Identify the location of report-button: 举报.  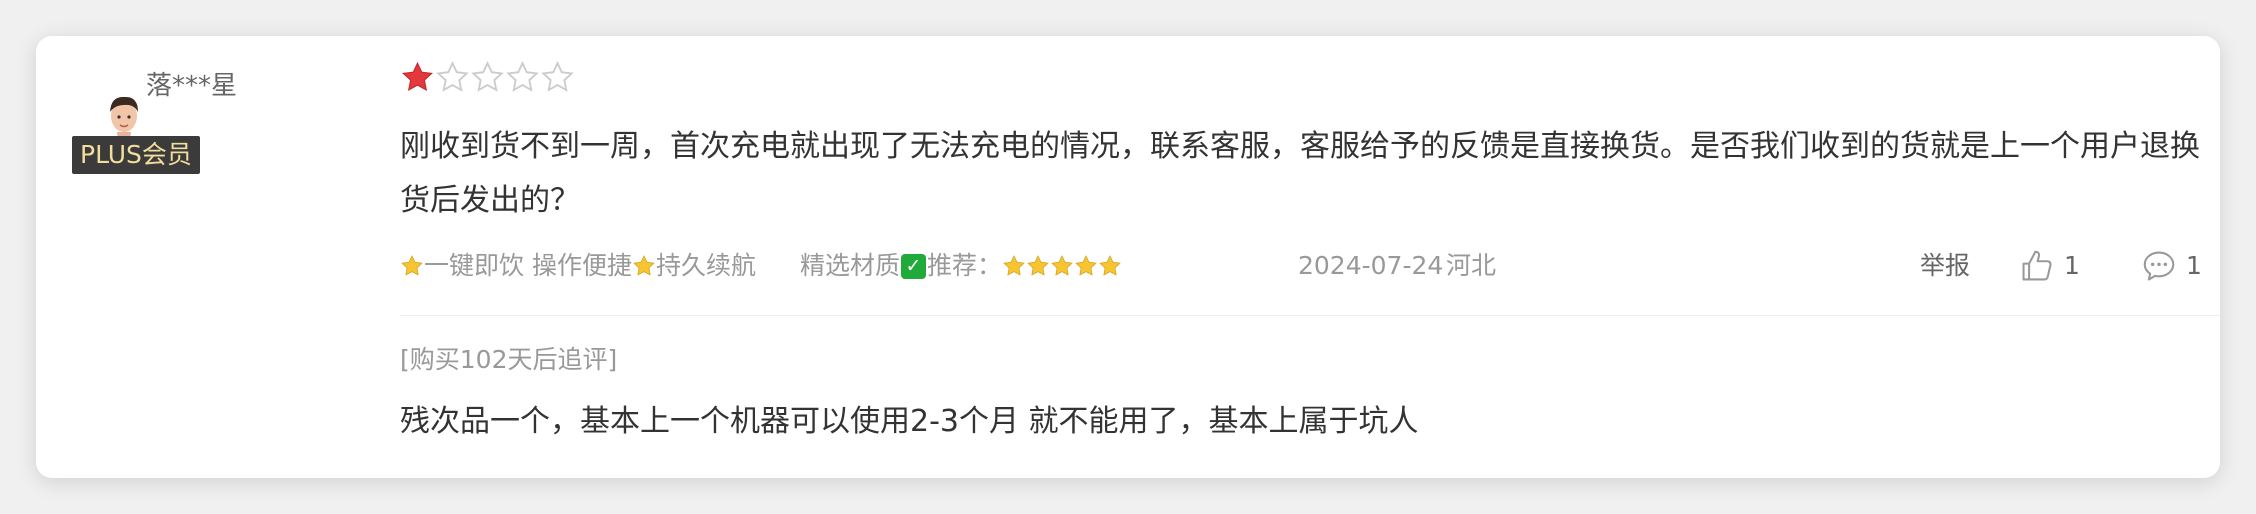
(1945, 266).